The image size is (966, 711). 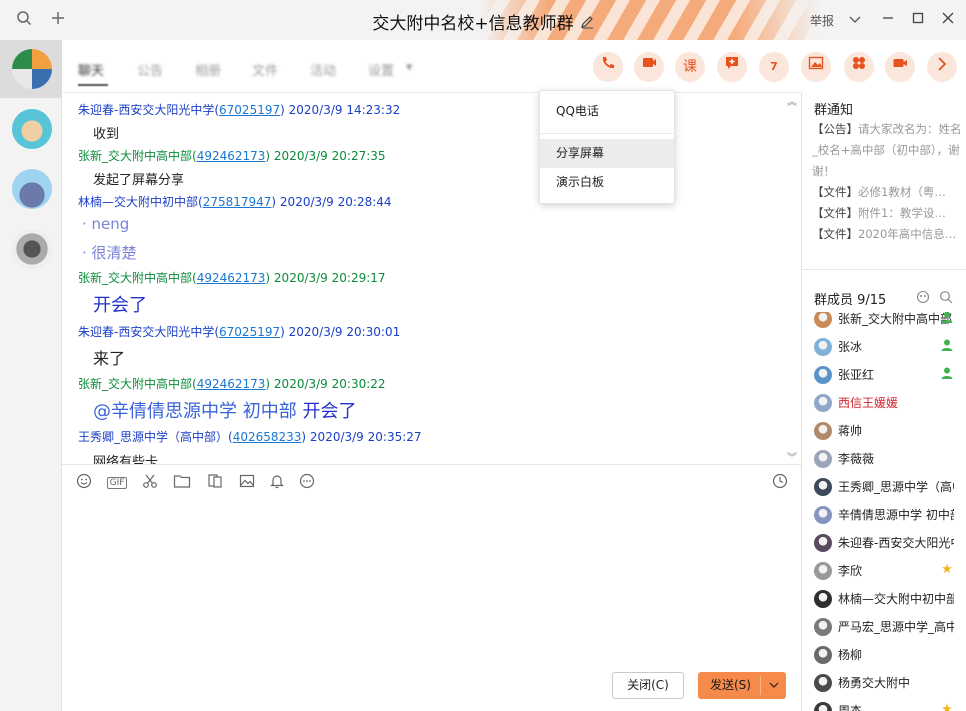 I want to click on message-text: @辛倩倩思源中学 初中部 开会了, so click(x=224, y=410).